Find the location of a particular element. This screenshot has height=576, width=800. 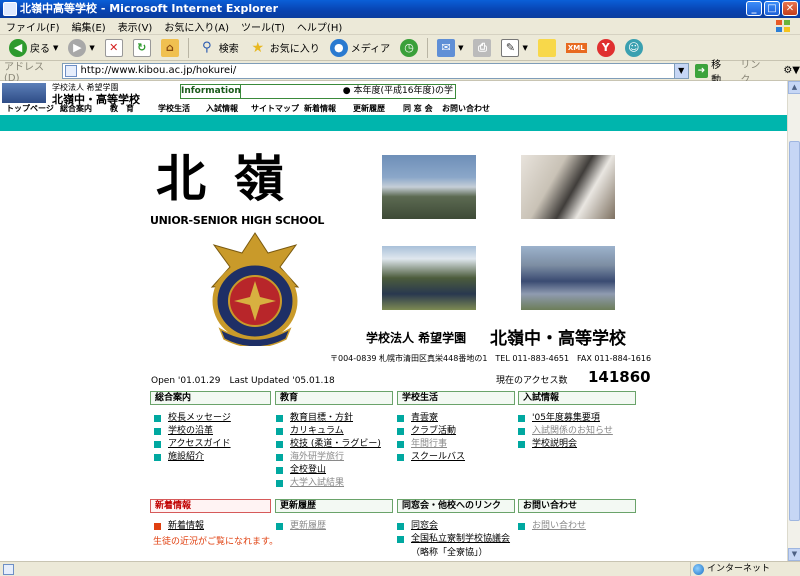

scroll-thumb is located at coordinates (794, 331).